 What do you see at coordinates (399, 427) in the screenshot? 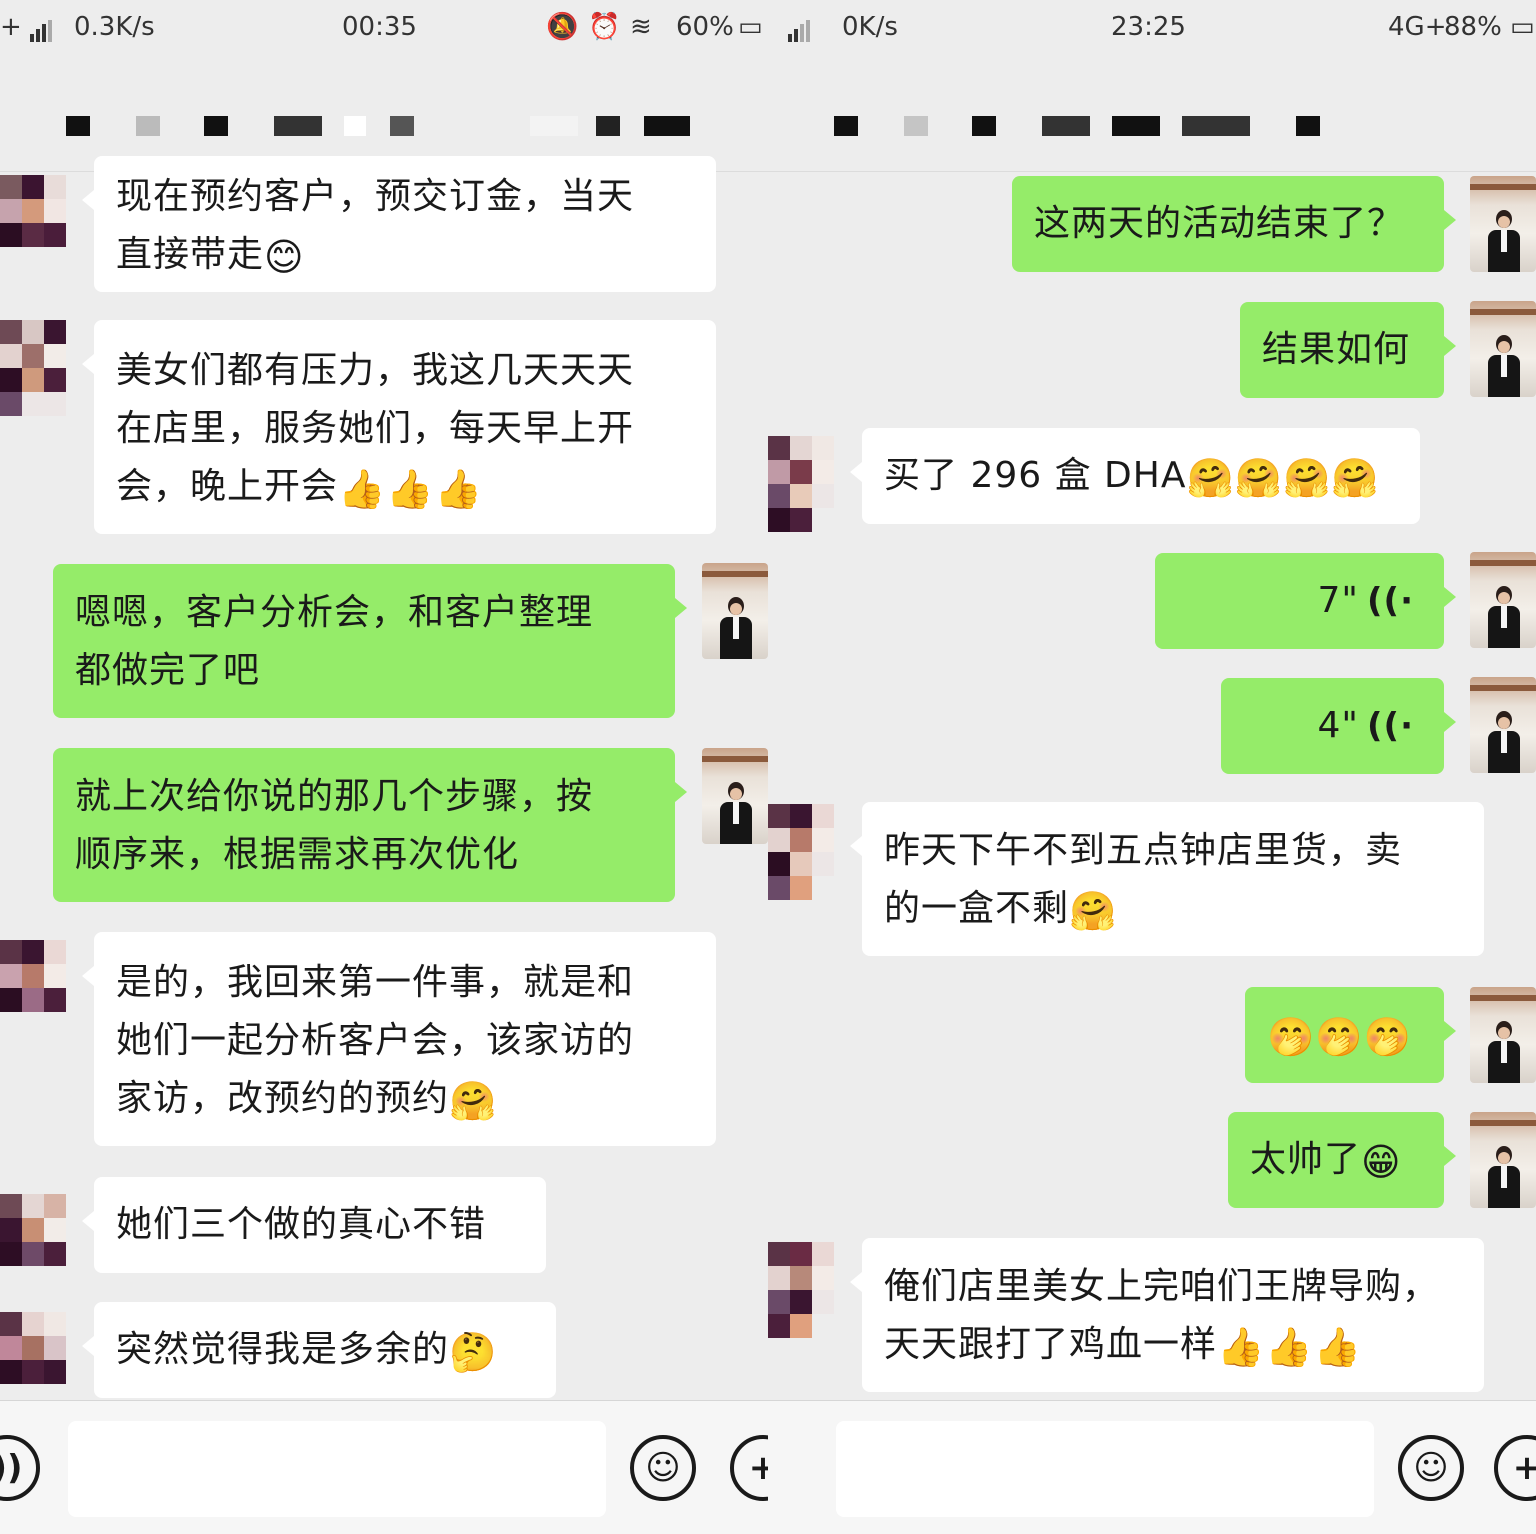
I see `message-bubble: 美女们都有压力，我这几天天天 在店里，服务她们，每天早上开 会，晚上开会👍👍👍` at bounding box center [399, 427].